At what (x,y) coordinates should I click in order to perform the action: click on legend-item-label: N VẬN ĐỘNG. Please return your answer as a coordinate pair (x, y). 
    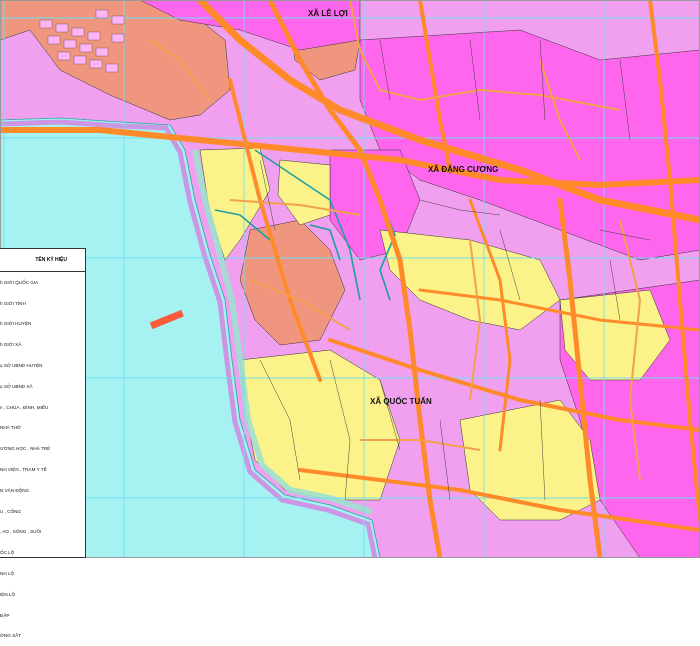
    Looking at the image, I should click on (15, 490).